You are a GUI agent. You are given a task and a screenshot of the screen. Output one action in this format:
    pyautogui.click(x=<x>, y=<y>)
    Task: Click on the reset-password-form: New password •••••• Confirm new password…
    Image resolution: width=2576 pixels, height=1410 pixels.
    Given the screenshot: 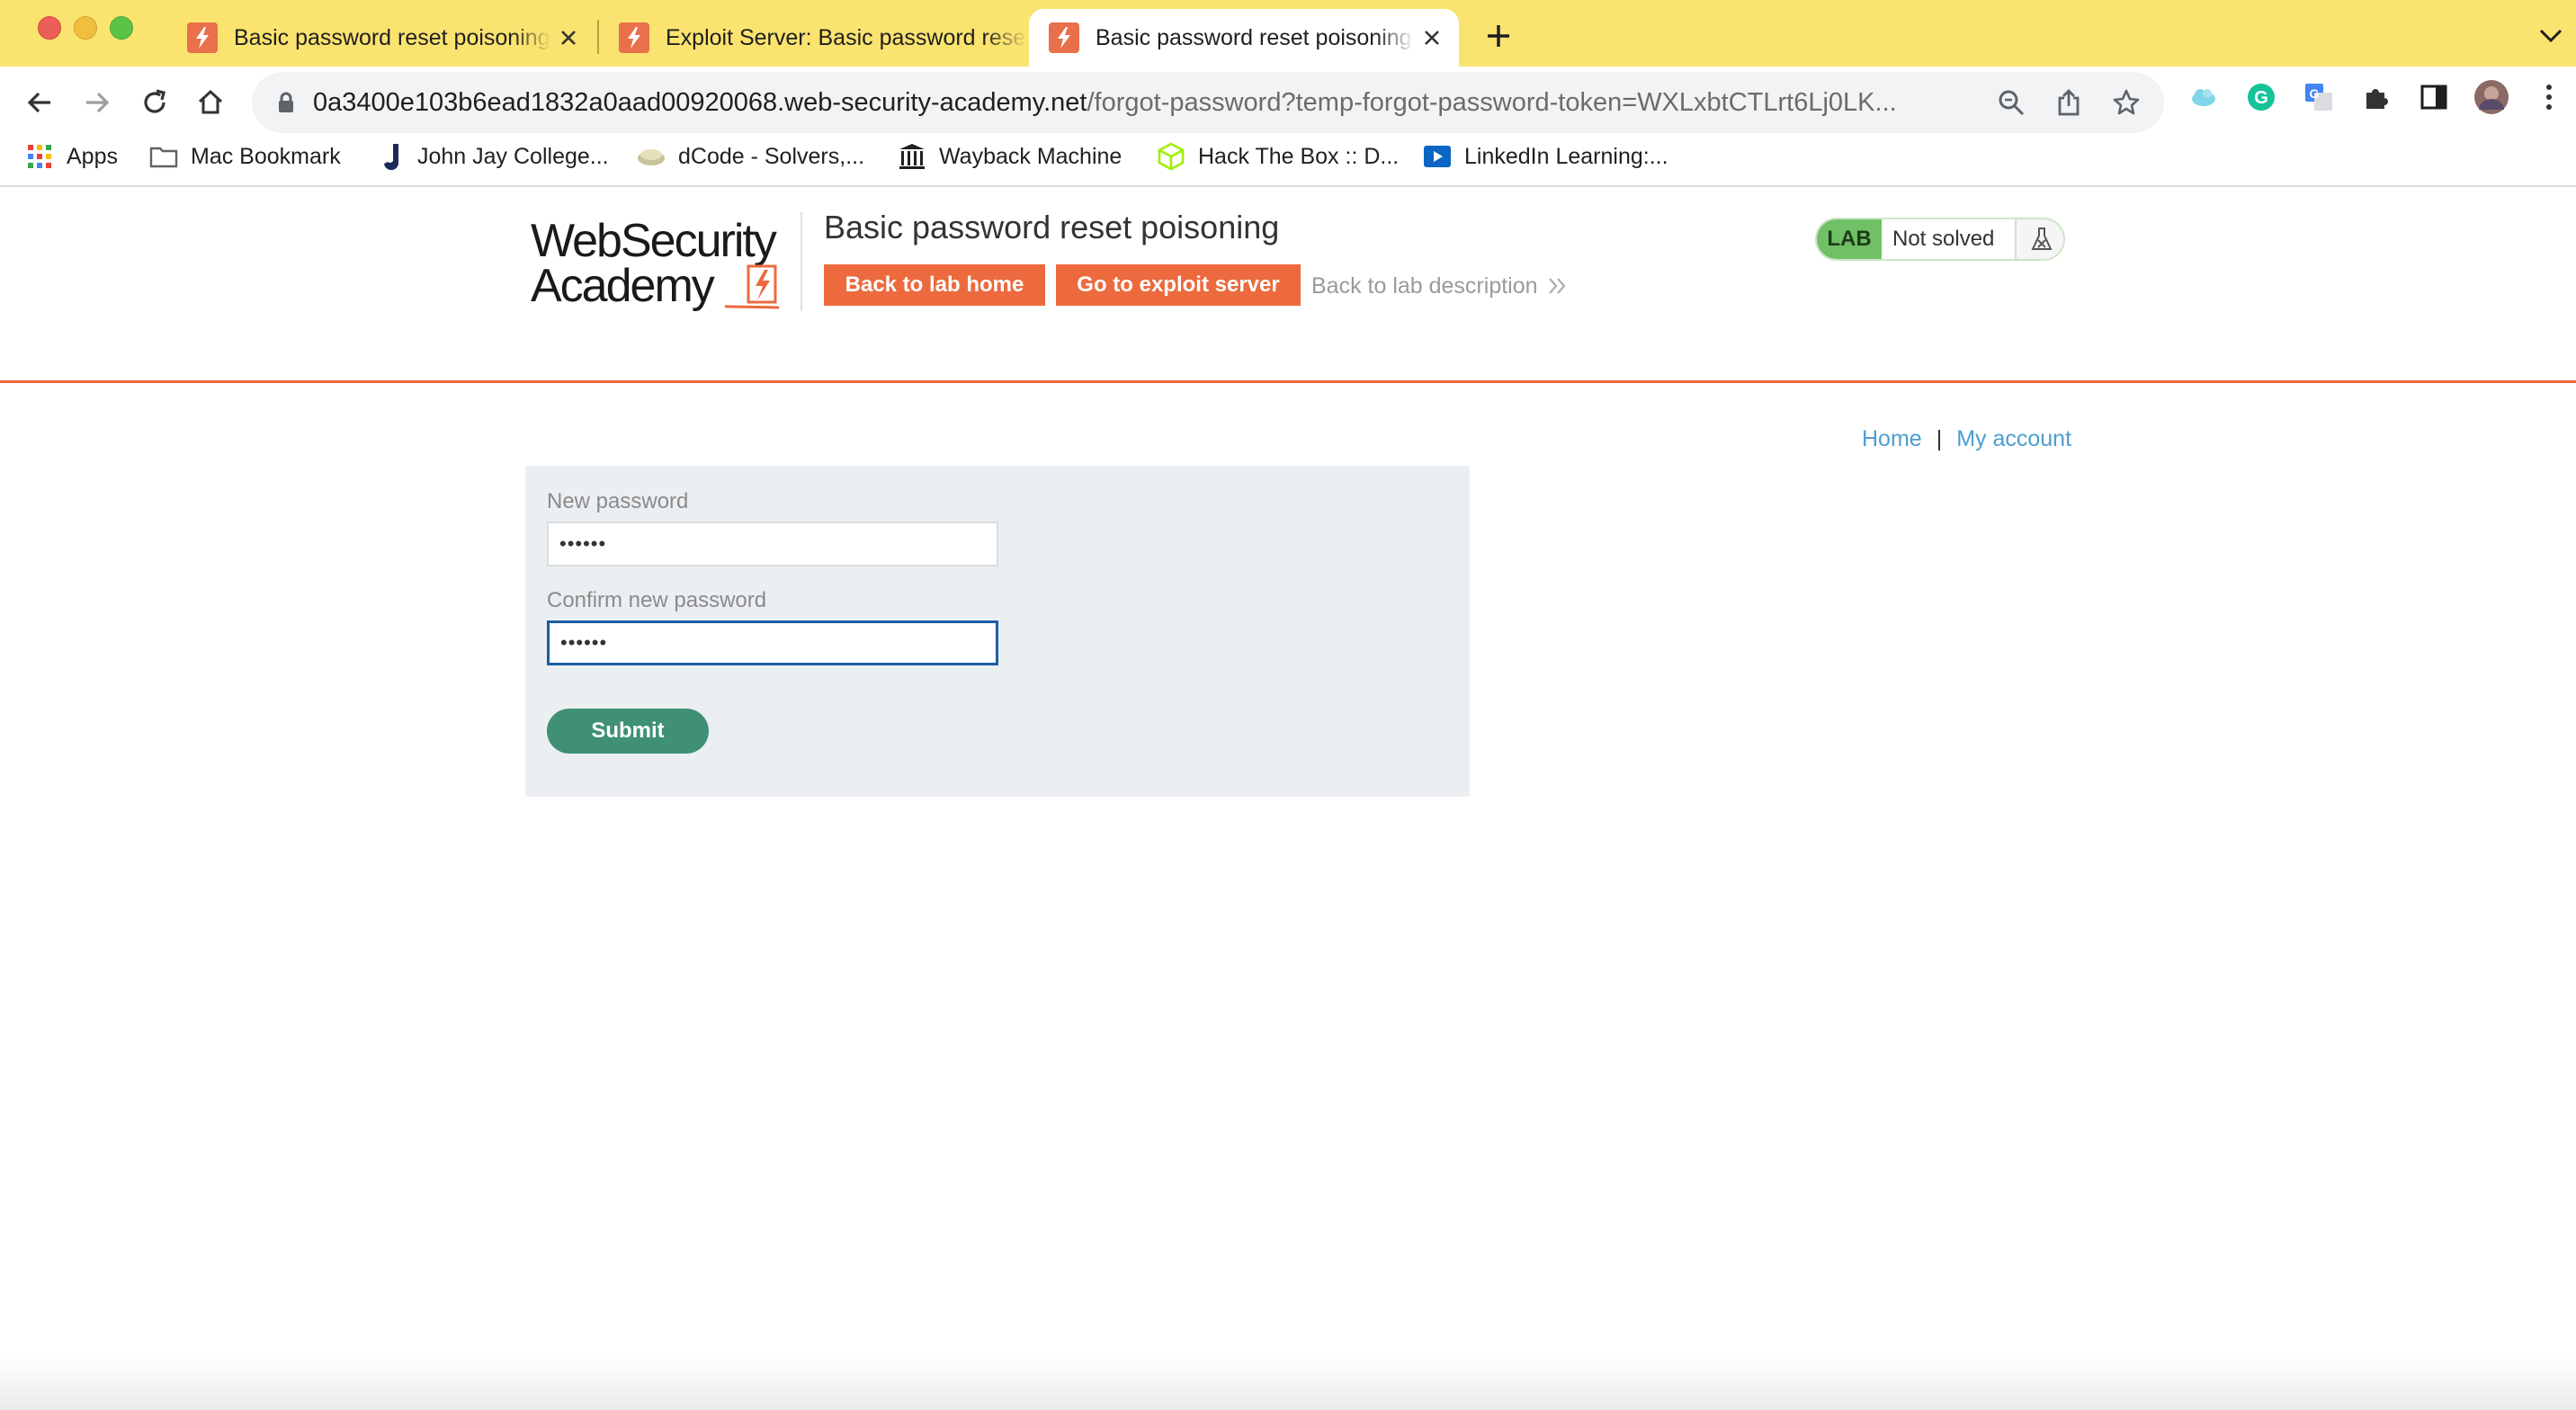 What is the action you would take?
    pyautogui.click(x=997, y=631)
    